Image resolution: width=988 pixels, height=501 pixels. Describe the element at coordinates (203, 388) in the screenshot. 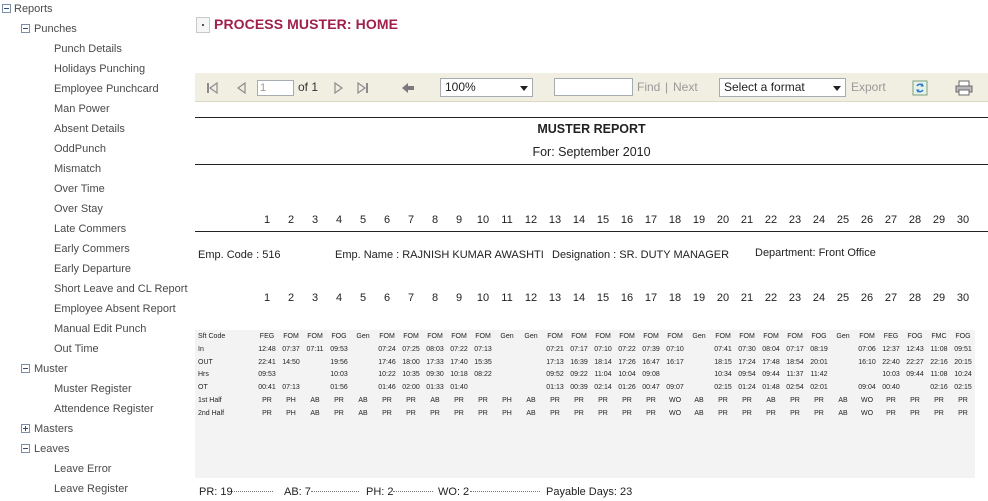

I see `grid-row-label: OT` at that location.